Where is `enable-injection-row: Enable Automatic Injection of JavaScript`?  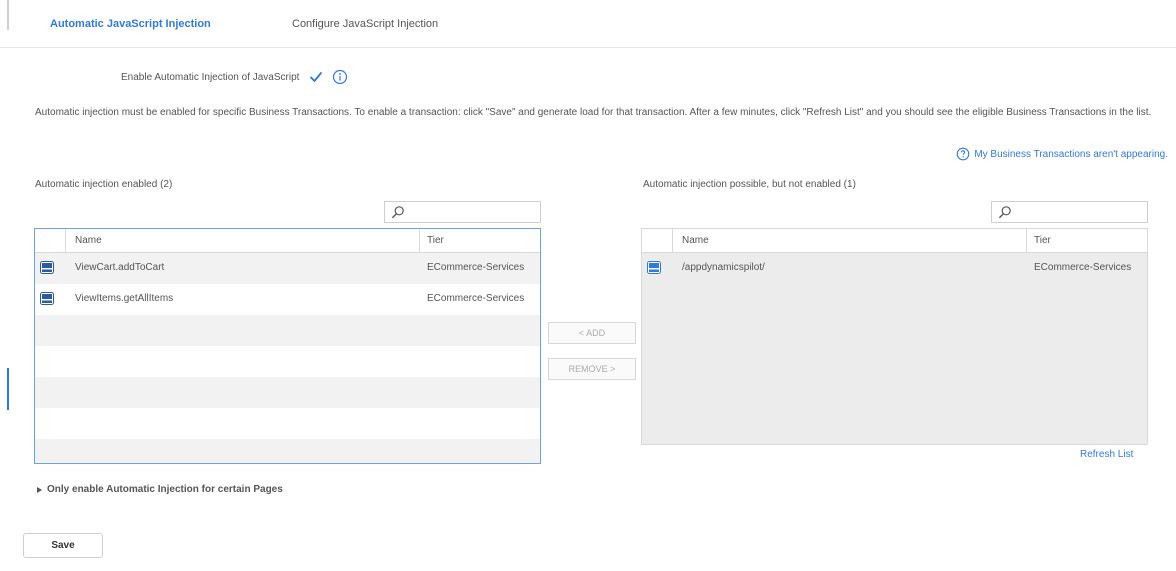 enable-injection-row: Enable Automatic Injection of JavaScript is located at coordinates (234, 77).